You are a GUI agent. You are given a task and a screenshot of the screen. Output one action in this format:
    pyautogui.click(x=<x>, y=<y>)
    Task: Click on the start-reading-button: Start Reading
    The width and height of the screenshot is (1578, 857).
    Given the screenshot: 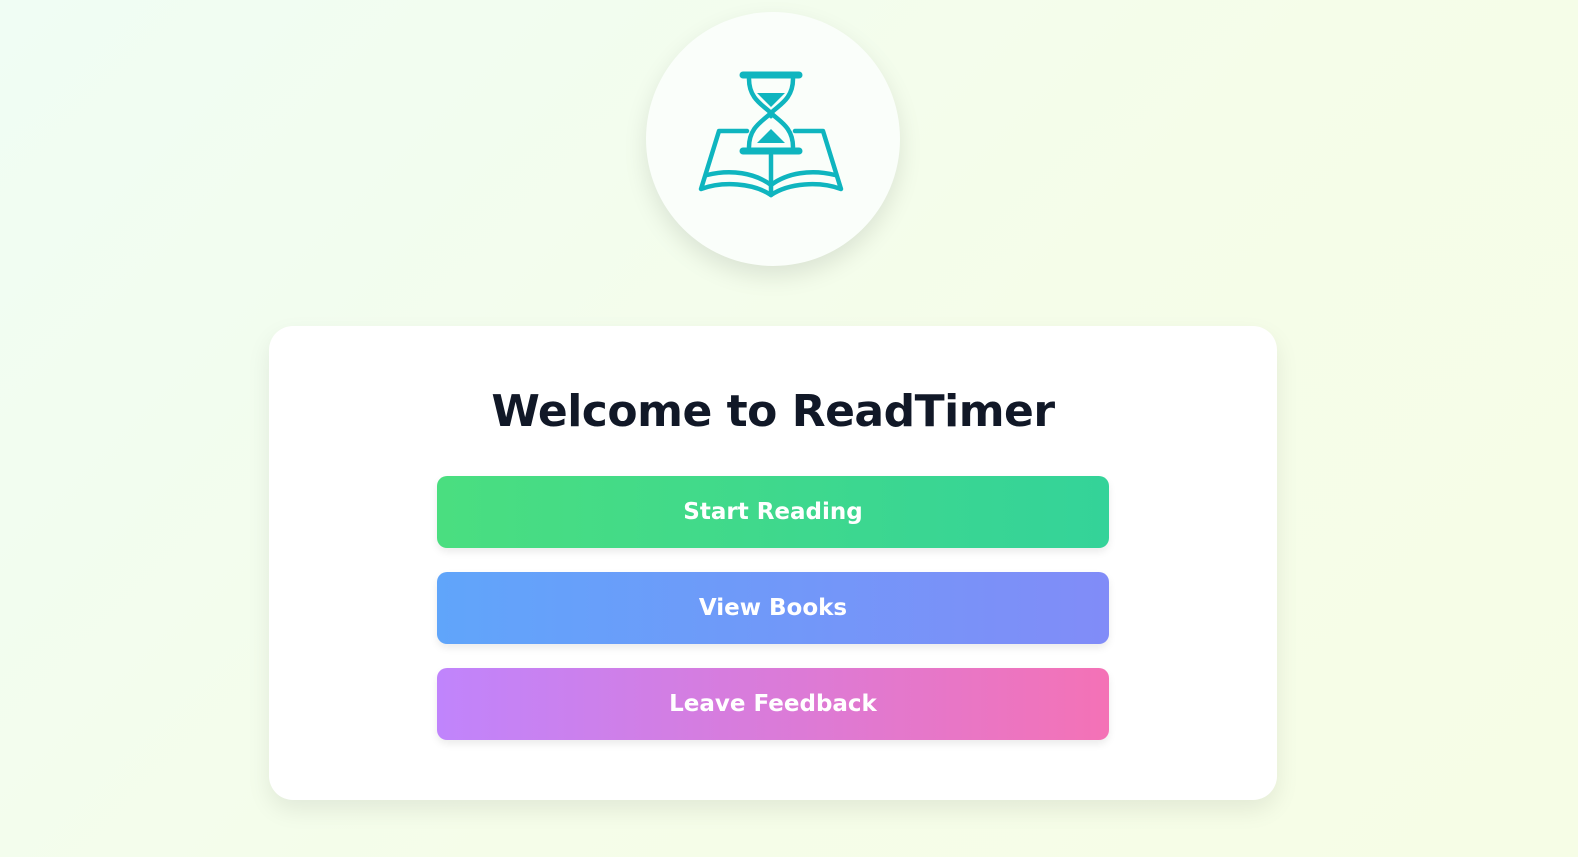 What is the action you would take?
    pyautogui.click(x=773, y=512)
    